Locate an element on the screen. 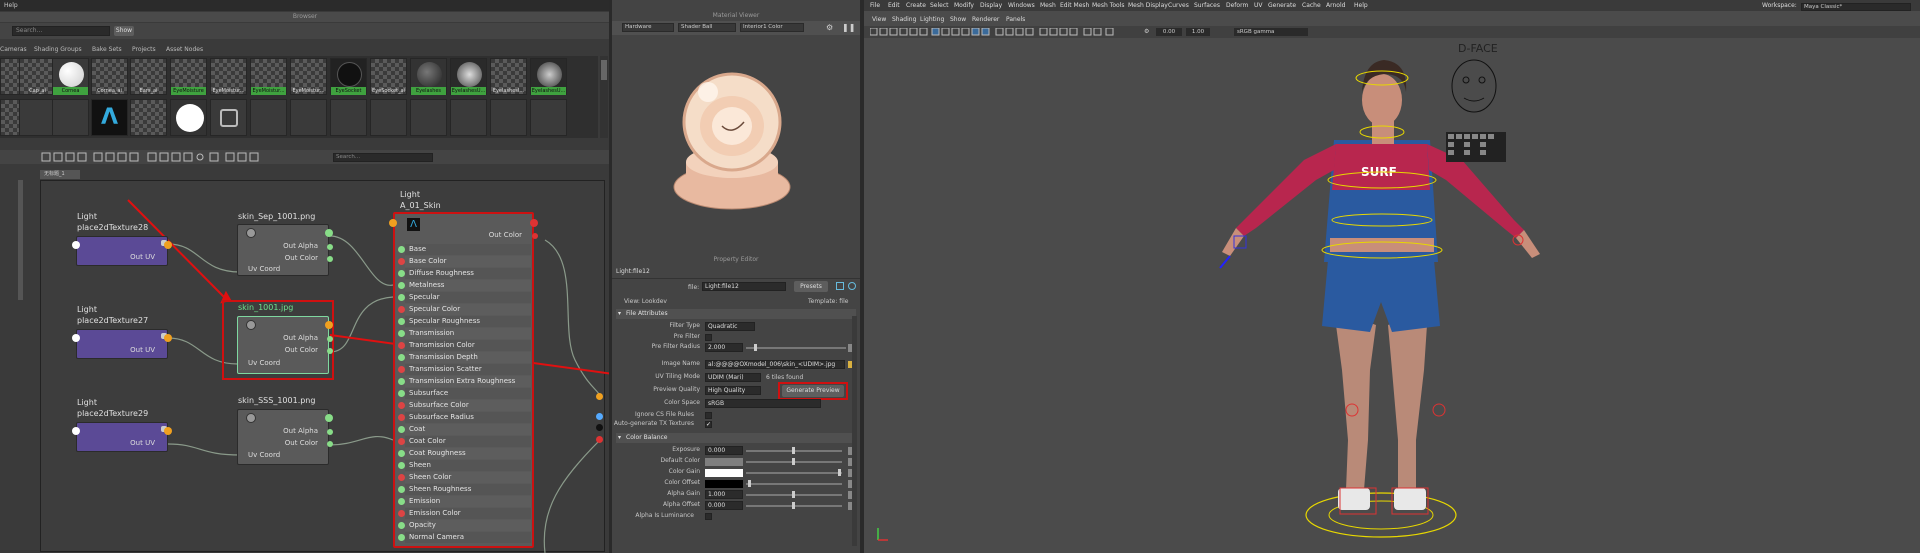 This screenshot has width=1920, height=553. panel-menu-shading: Shading is located at coordinates (904, 19).